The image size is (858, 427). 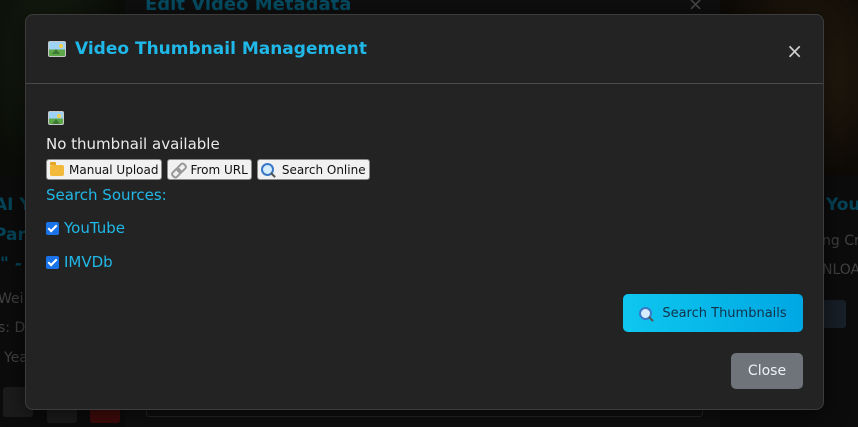 I want to click on manual-upload-label: Manual Upload, so click(x=114, y=169).